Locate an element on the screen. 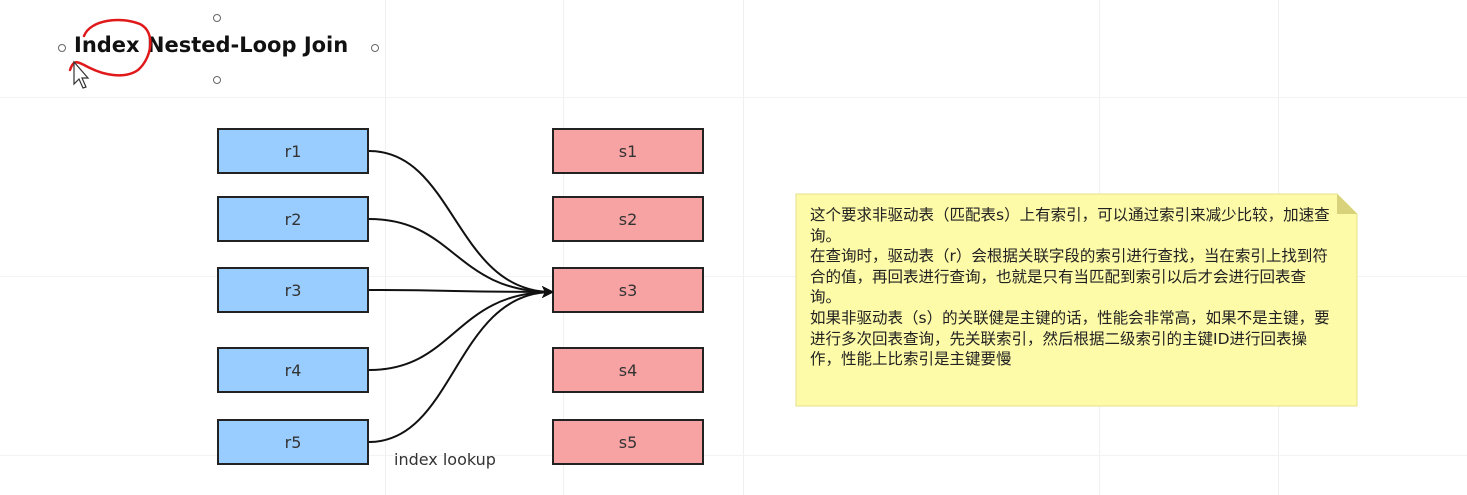  edge-label: index lookup is located at coordinates (445, 459).